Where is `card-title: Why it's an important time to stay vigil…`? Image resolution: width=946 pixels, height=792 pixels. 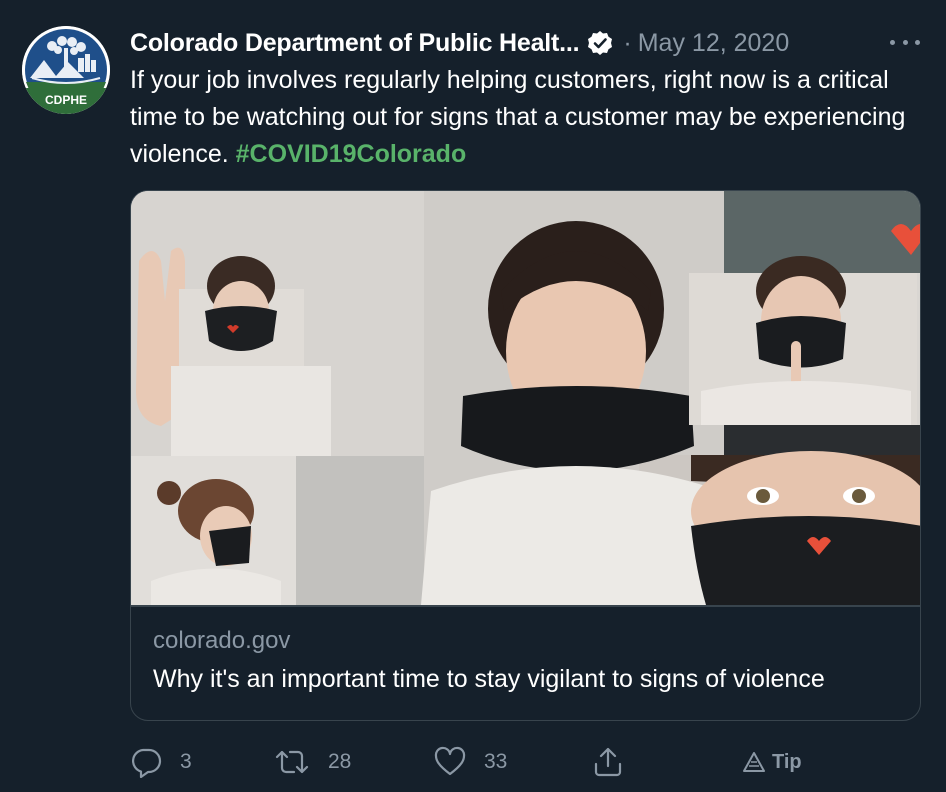
card-title: Why it's an important time to stay vigil… is located at coordinates (489, 679).